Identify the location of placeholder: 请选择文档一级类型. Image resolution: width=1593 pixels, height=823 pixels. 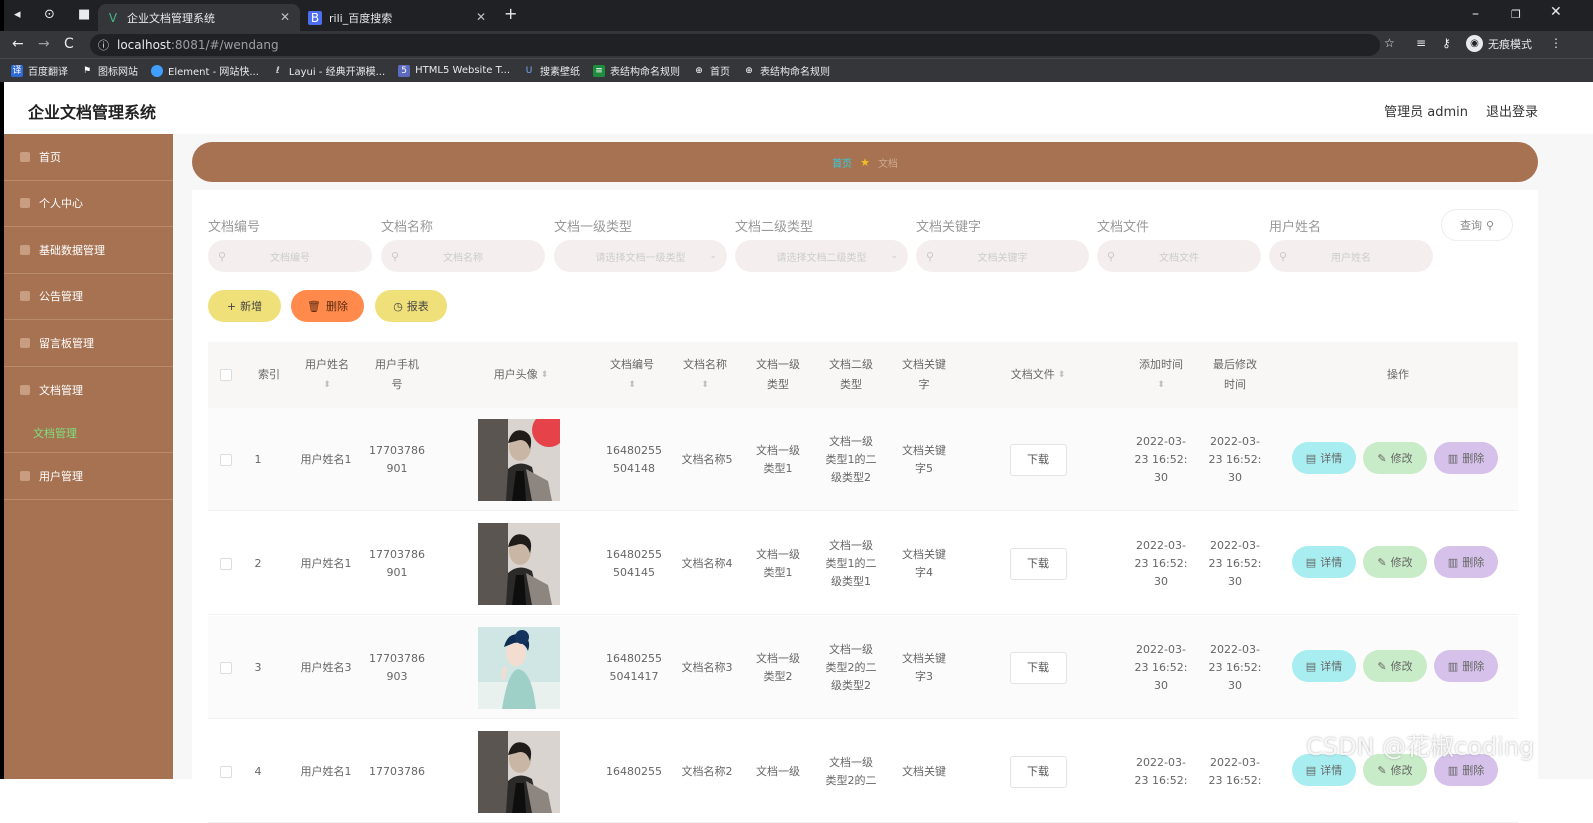
(640, 258).